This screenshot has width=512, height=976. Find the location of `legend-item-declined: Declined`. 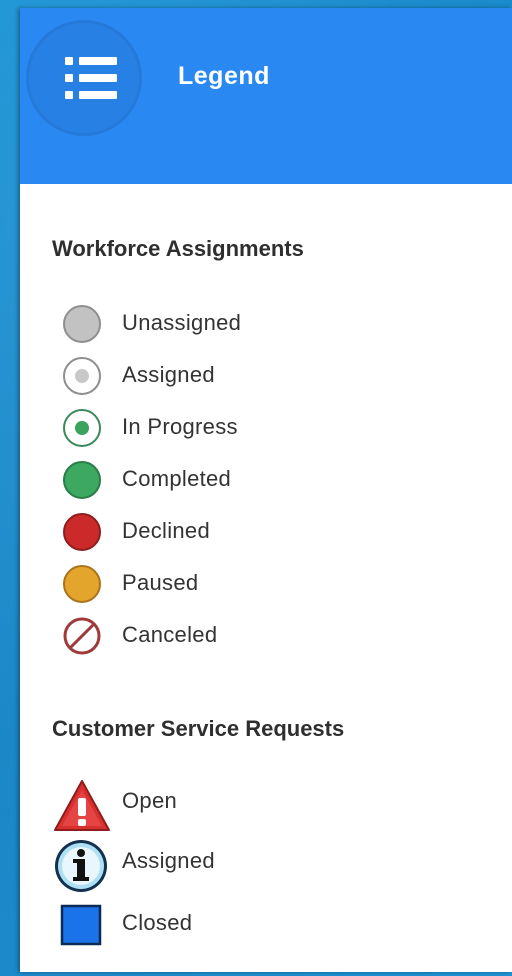

legend-item-declined: Declined is located at coordinates (267, 532).